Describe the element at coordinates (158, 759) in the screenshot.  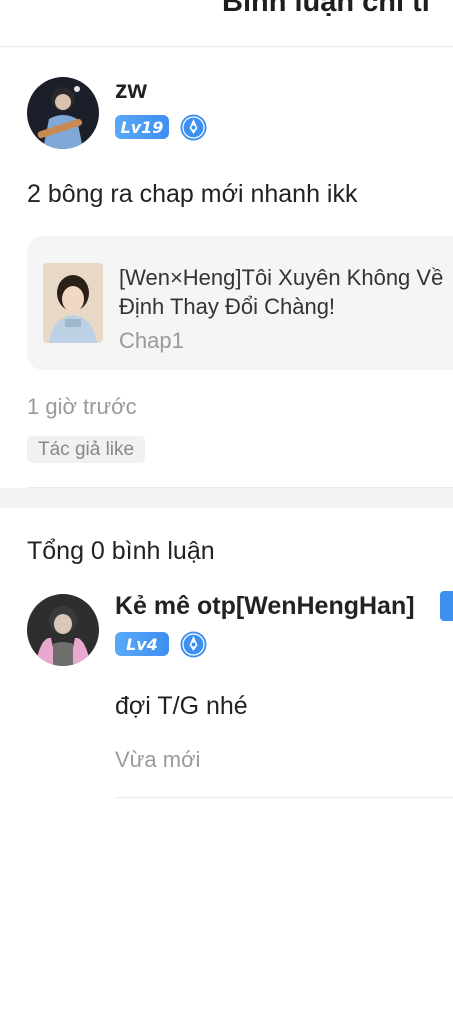
I see `reply-time: Vừa mới` at that location.